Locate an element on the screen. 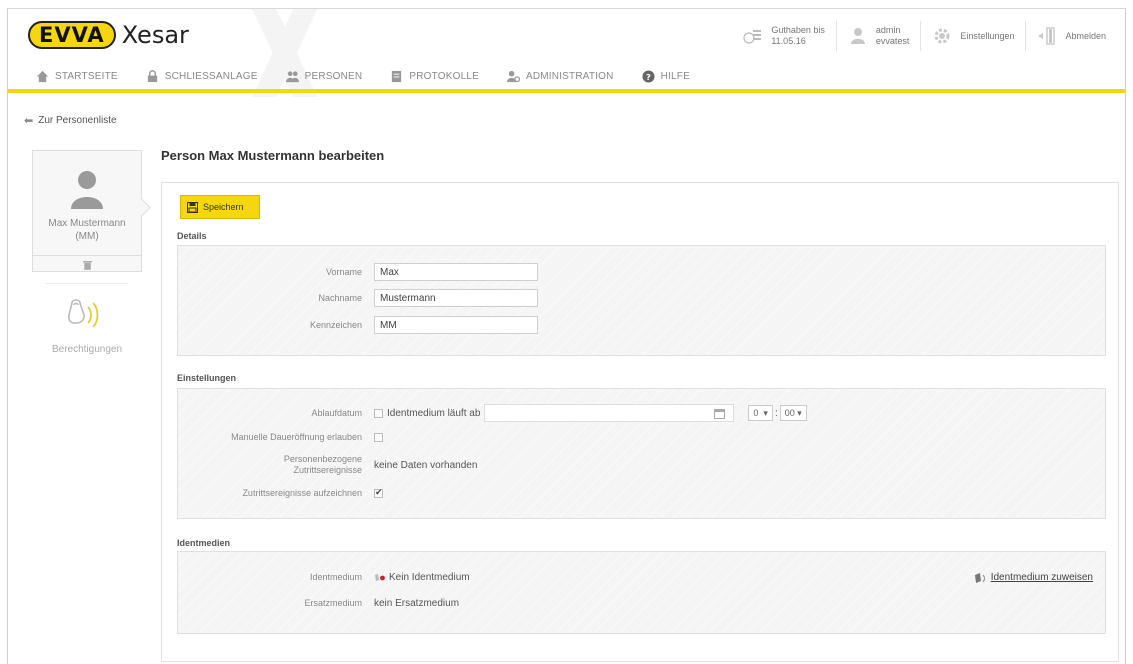 This screenshot has width=1133, height=664. settings-section-title: Einstellungen is located at coordinates (207, 378).